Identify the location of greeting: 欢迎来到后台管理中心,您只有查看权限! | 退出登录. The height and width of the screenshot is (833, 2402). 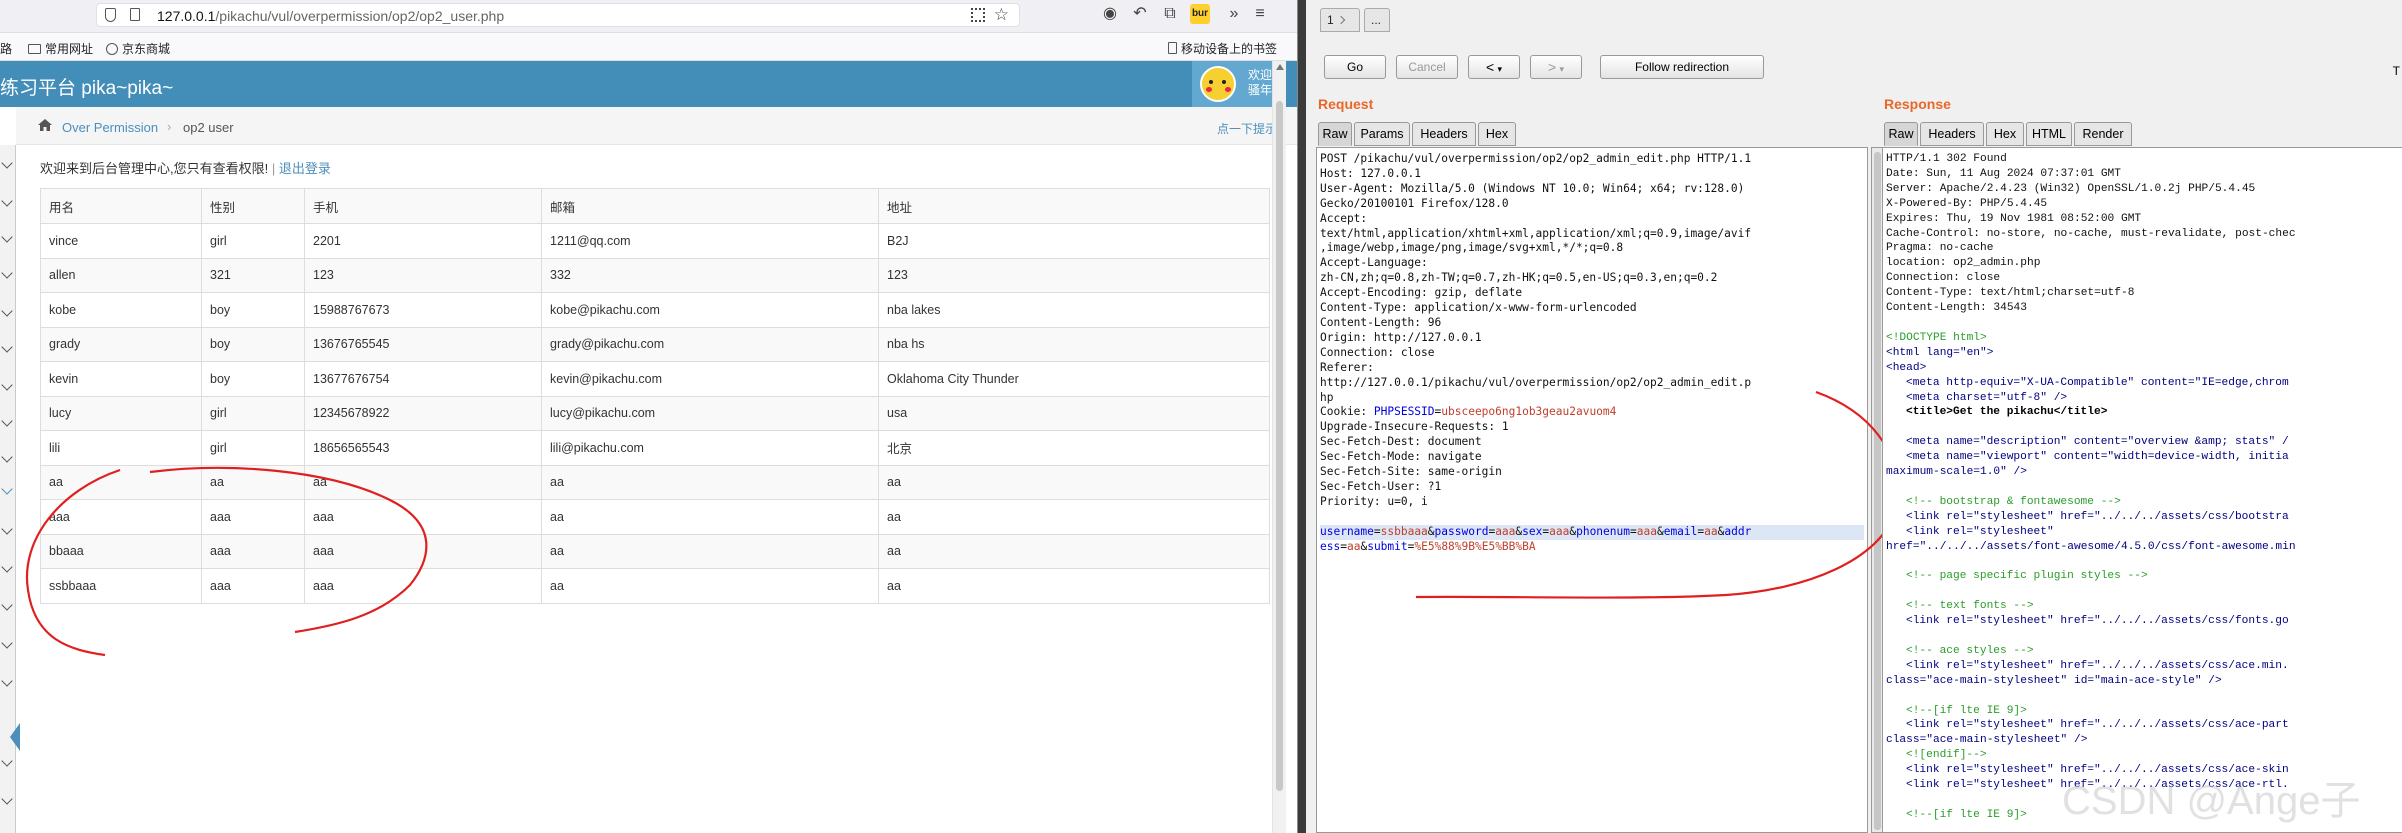
(656, 167).